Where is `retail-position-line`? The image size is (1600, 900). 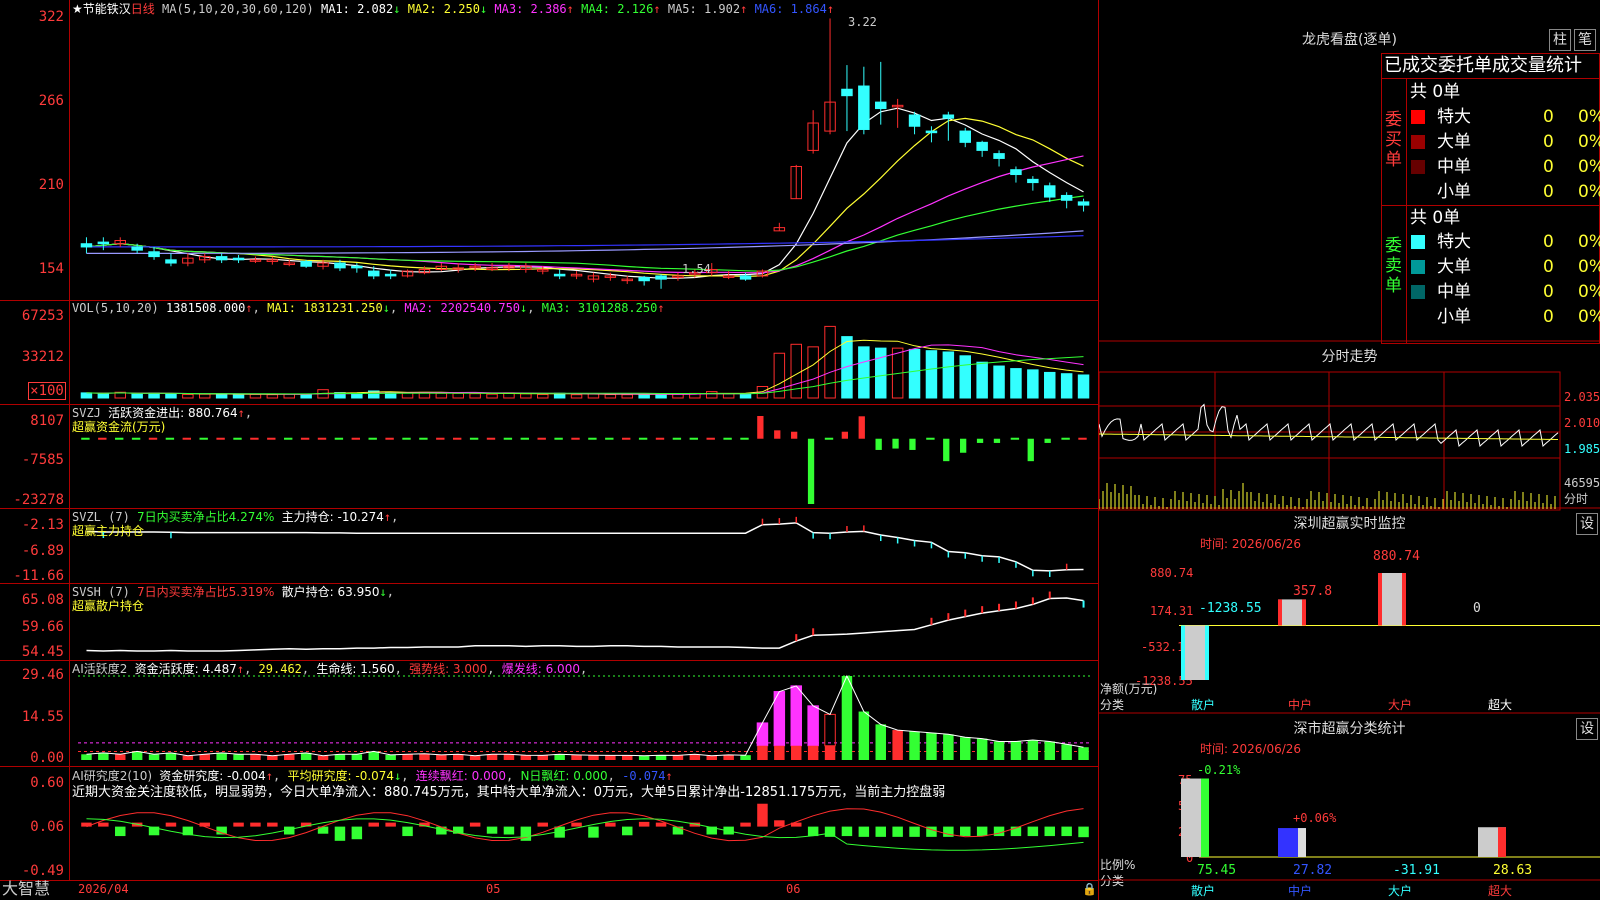
retail-position-line is located at coordinates (585, 624).